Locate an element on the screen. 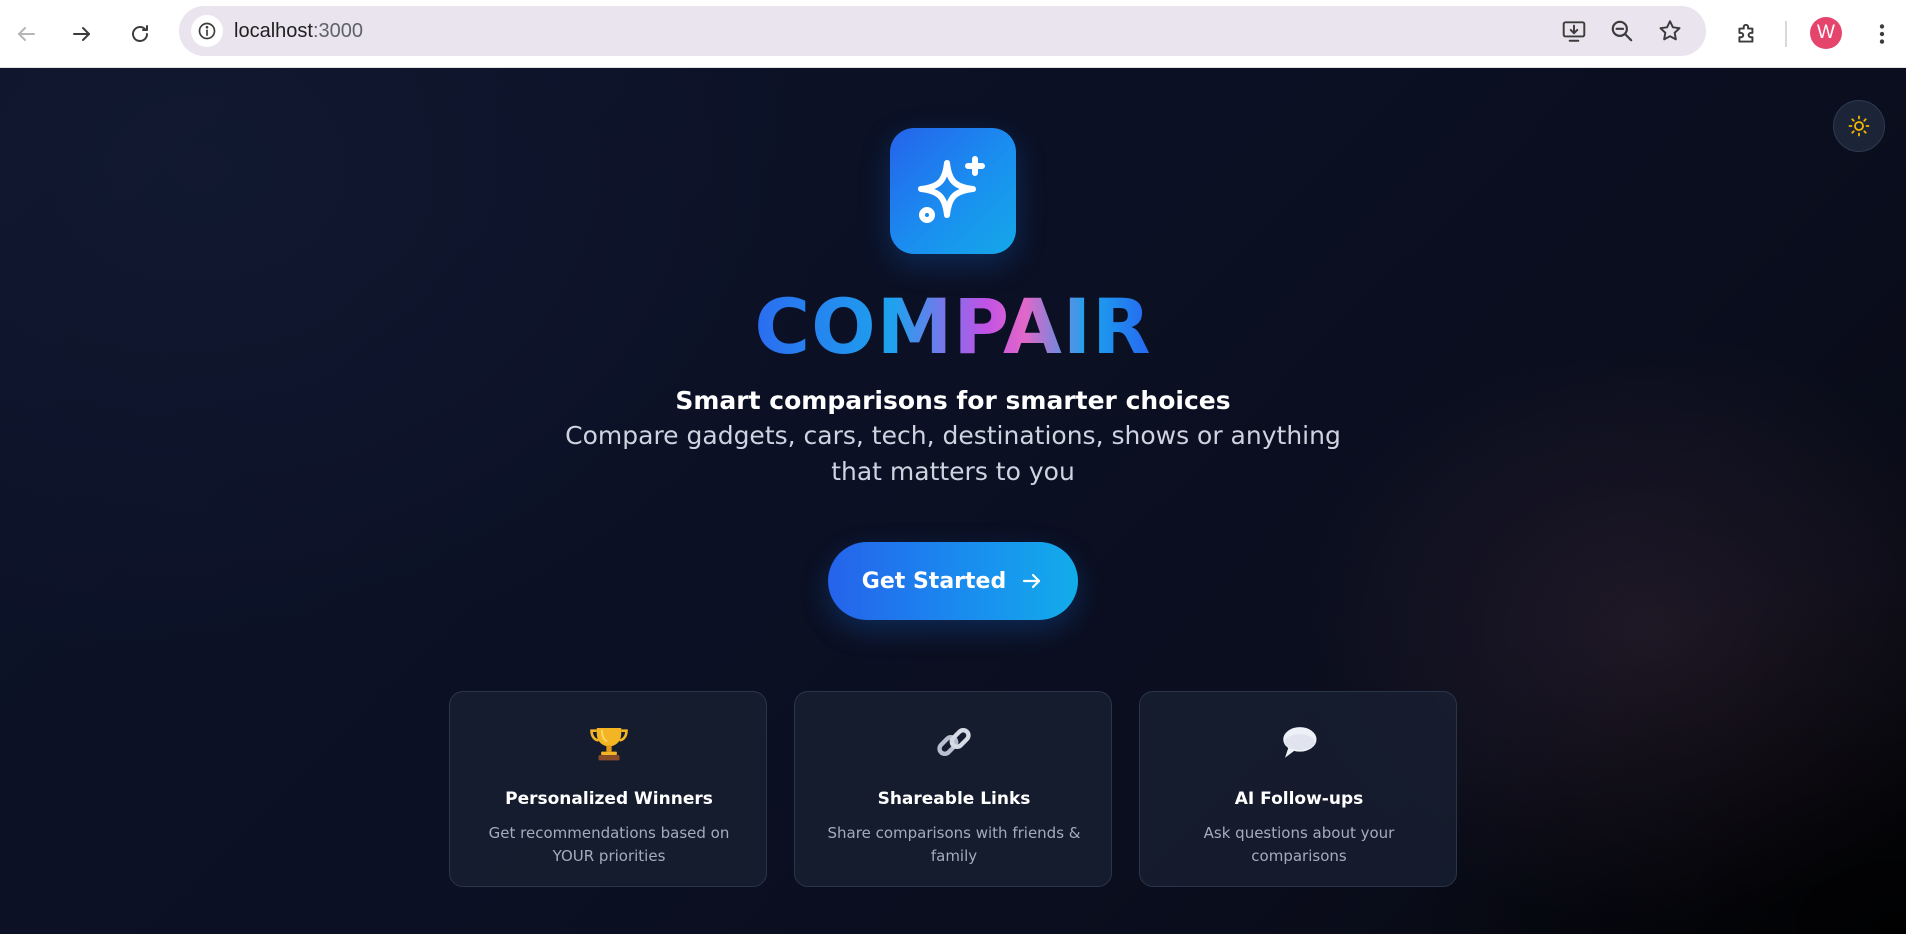 This screenshot has width=1906, height=934. trophy-icon is located at coordinates (609, 742).